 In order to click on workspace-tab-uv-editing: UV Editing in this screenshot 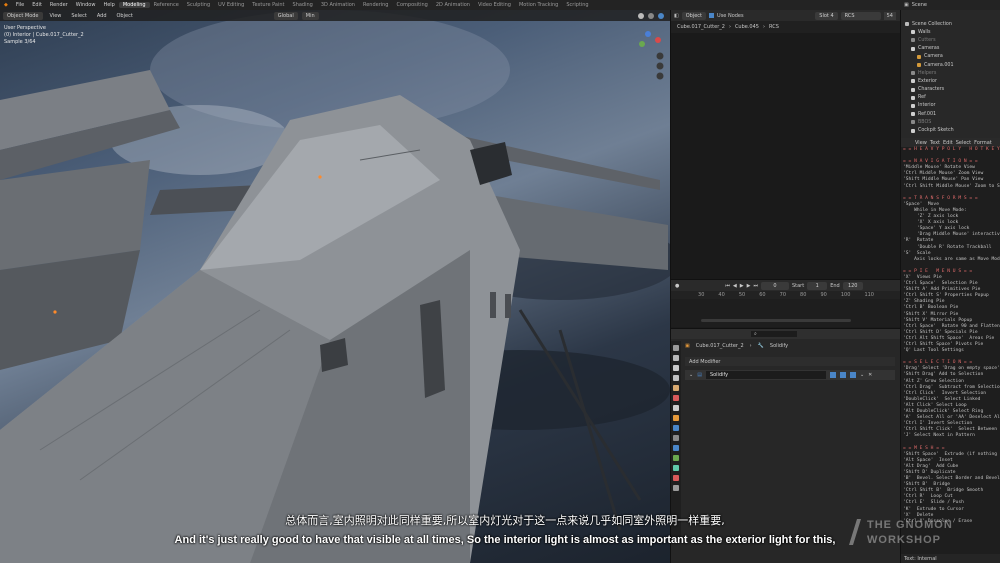, I will do `click(231, 5)`.